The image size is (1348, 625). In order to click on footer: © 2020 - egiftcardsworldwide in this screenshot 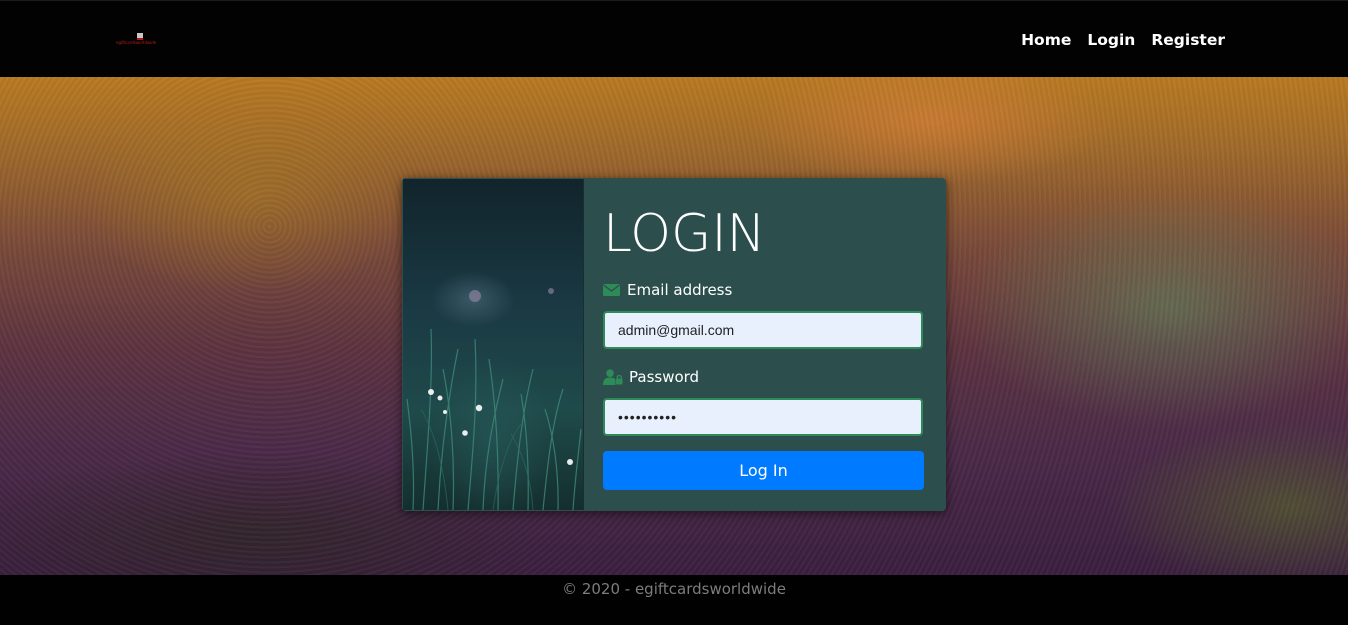, I will do `click(674, 600)`.